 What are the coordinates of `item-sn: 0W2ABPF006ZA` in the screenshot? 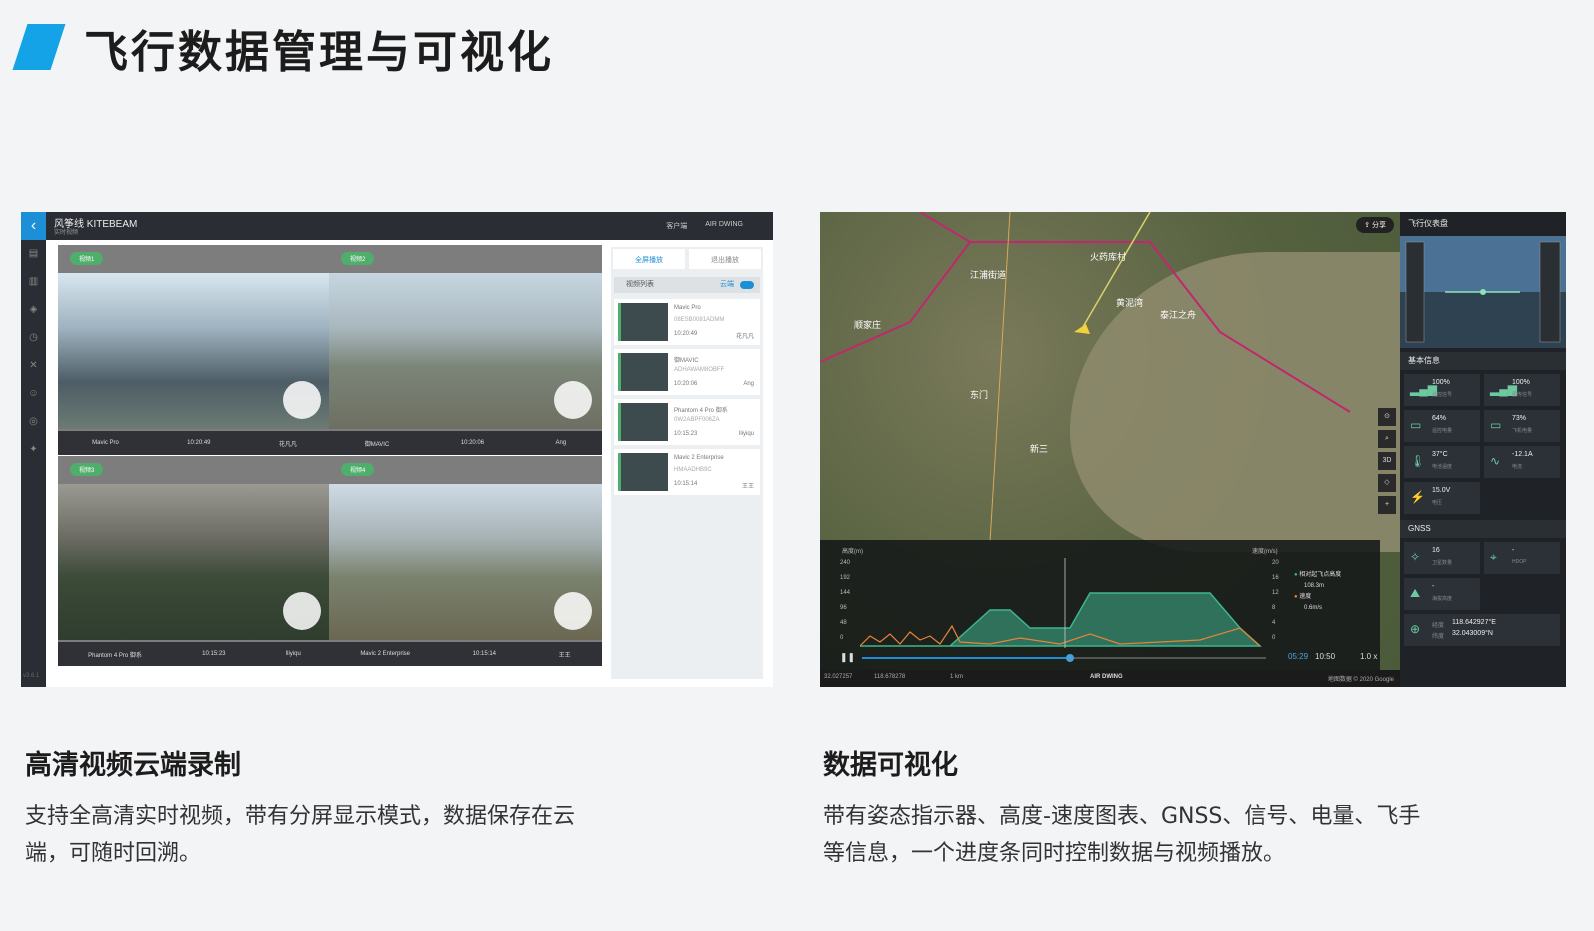 It's located at (697, 420).